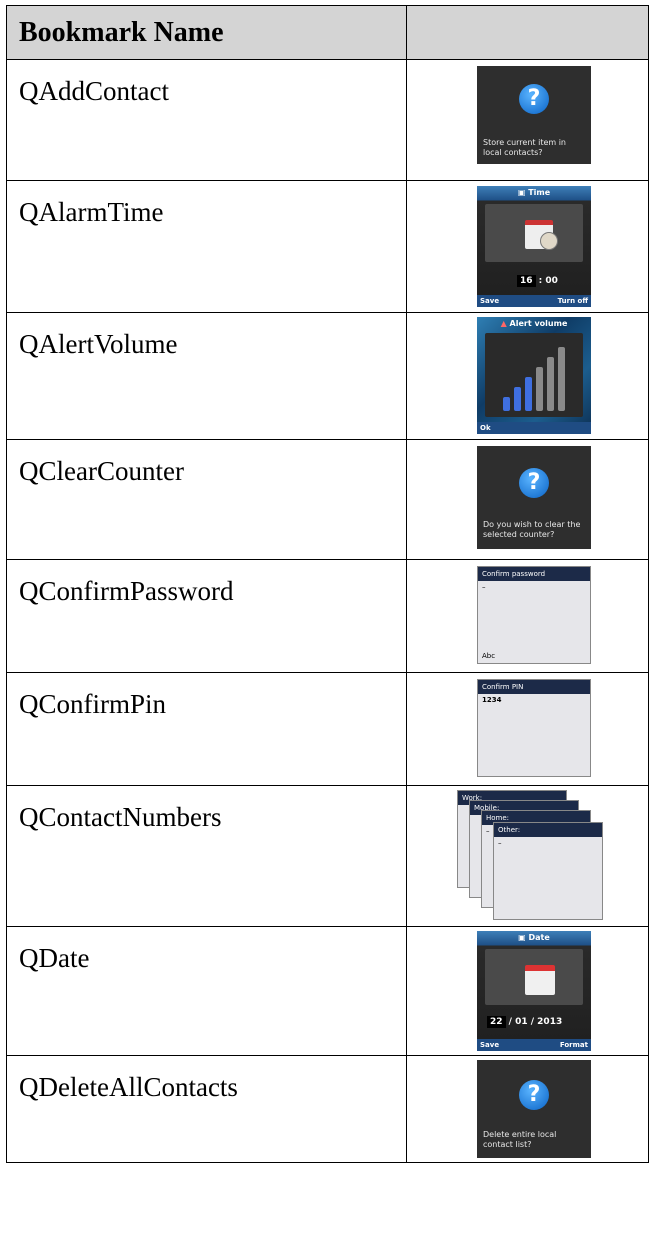  What do you see at coordinates (535, 1022) in the screenshot?
I see `month-year: / 01 / 2013` at bounding box center [535, 1022].